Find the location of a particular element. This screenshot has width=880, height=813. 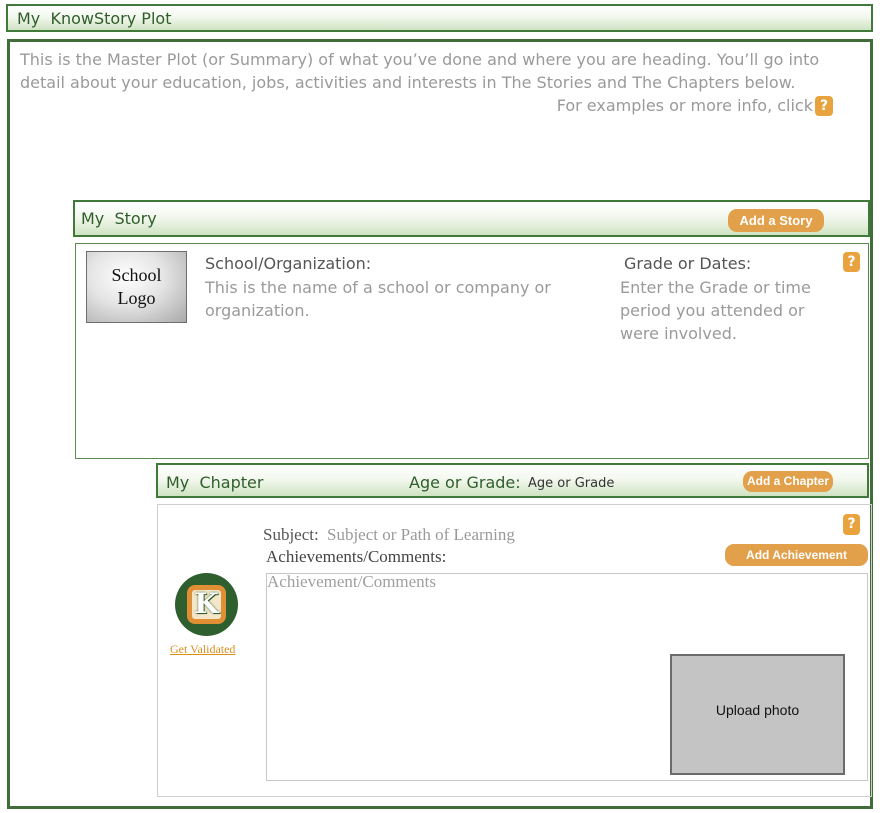

subject-input: Subject or Path of Learning is located at coordinates (421, 535).